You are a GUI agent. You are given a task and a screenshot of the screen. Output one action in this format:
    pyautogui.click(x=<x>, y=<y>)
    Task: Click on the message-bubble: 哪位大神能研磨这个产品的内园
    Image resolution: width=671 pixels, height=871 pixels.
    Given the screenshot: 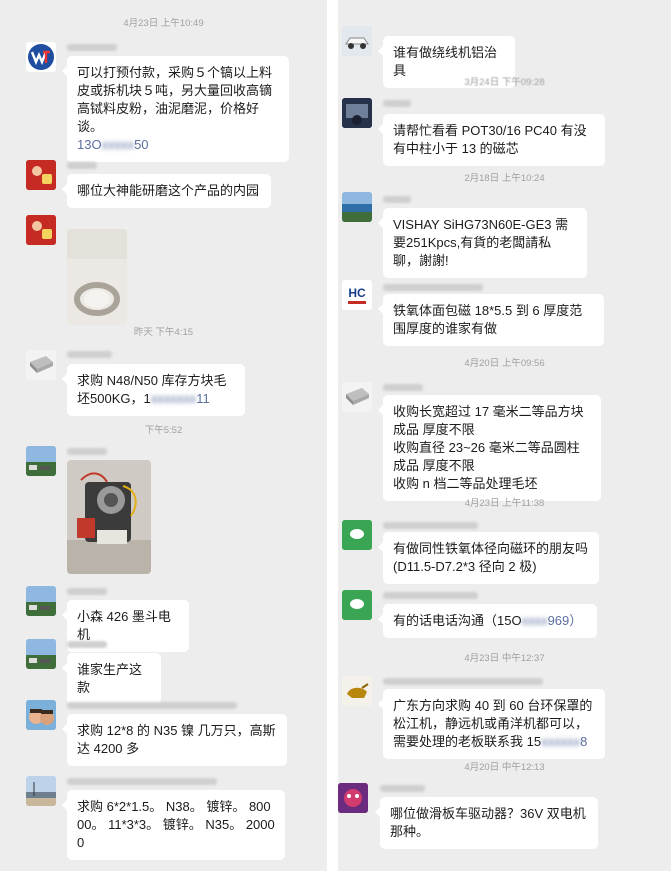 What is the action you would take?
    pyautogui.click(x=166, y=191)
    